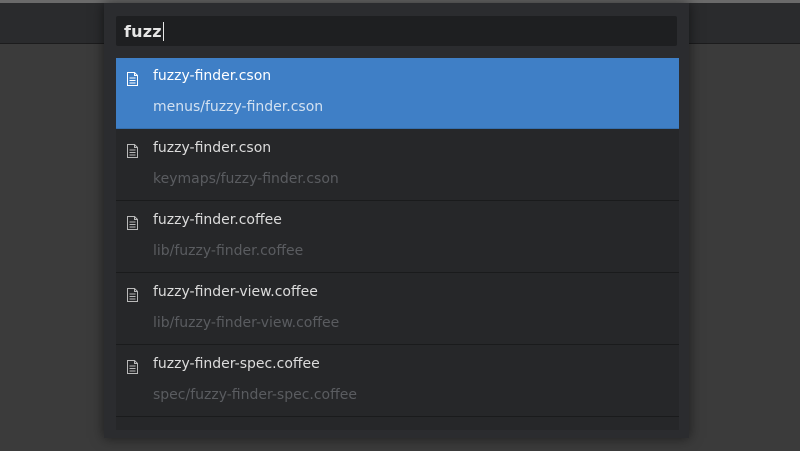 The width and height of the screenshot is (800, 451). I want to click on result-path: lib/fuzzy-finder-view.coffee, so click(246, 323).